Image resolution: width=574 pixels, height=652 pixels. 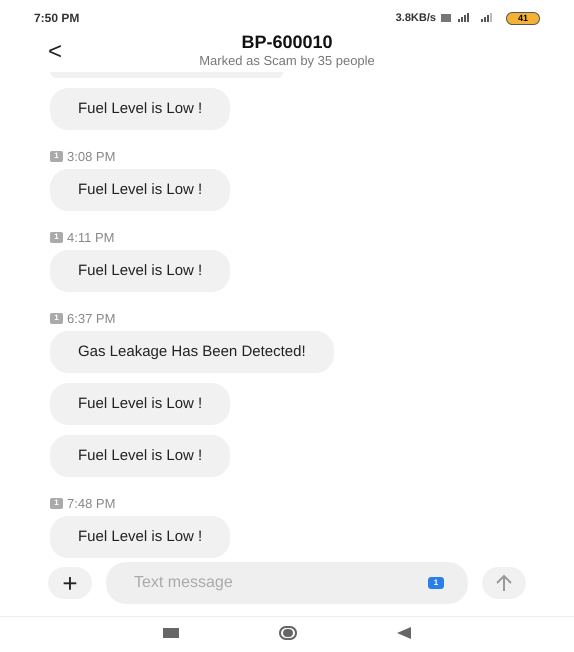 I want to click on message-time: 4:11 PM, so click(x=90, y=237).